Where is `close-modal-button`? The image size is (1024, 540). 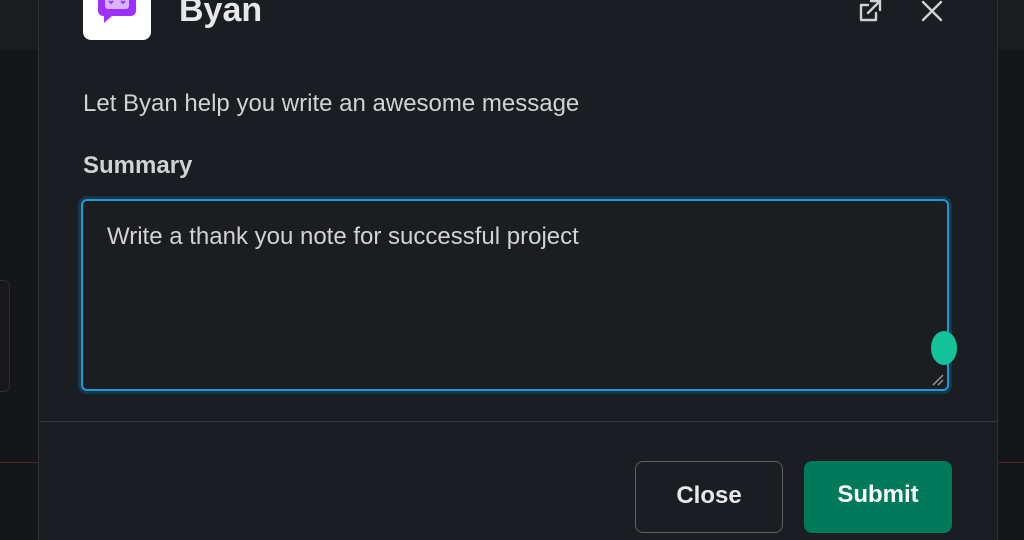
close-modal-button is located at coordinates (932, 14).